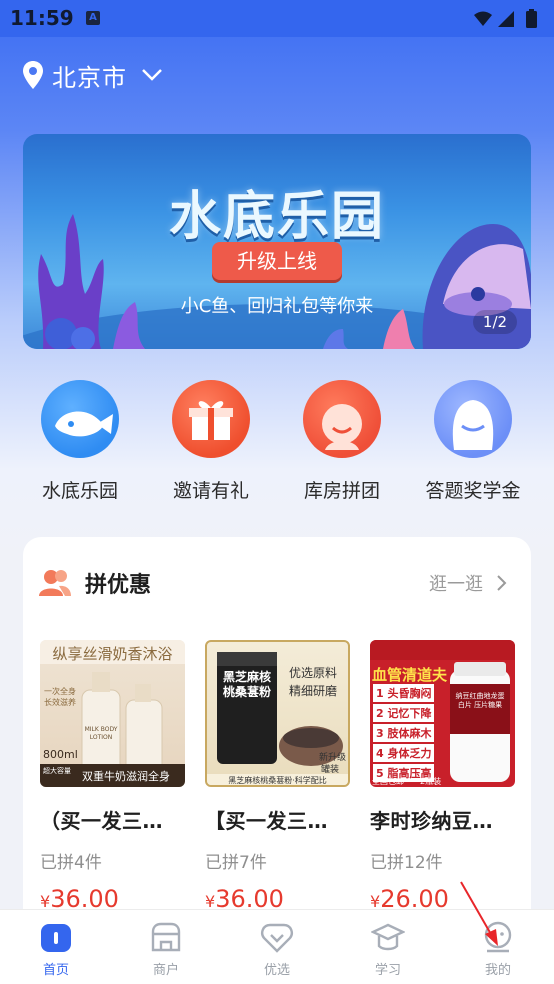 Image resolution: width=554 pixels, height=984 pixels. Describe the element at coordinates (473, 491) in the screenshot. I see `quick-entry-label: 答题奖学金` at that location.